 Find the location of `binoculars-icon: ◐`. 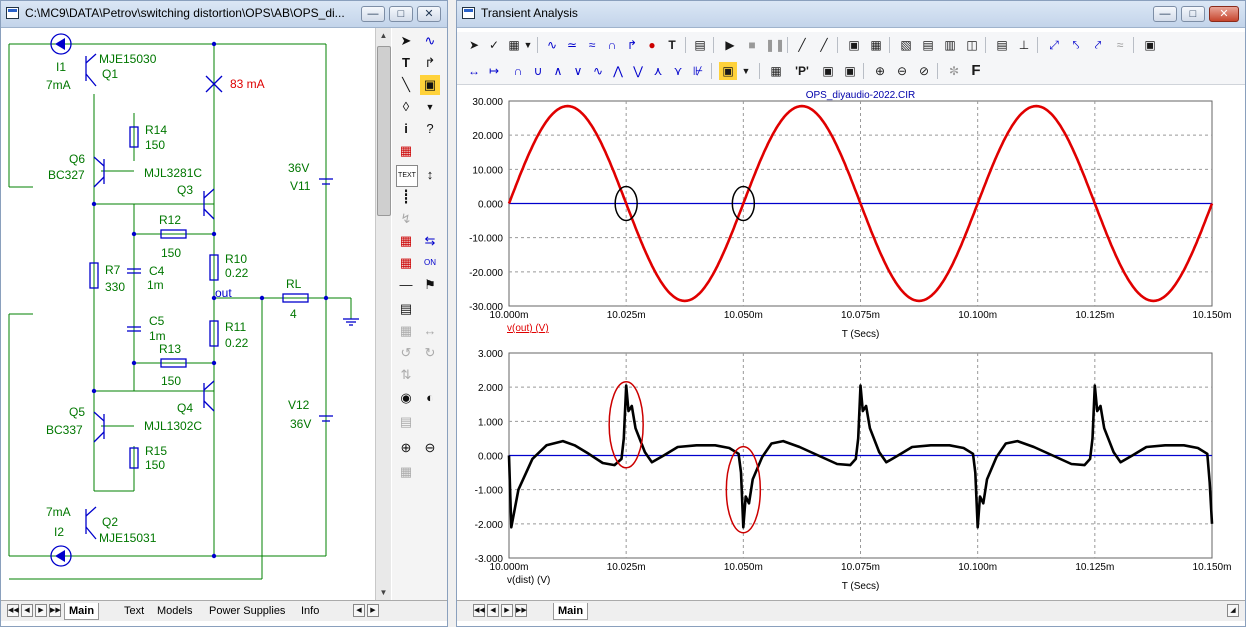

binoculars-icon: ◐ is located at coordinates (430, 398).